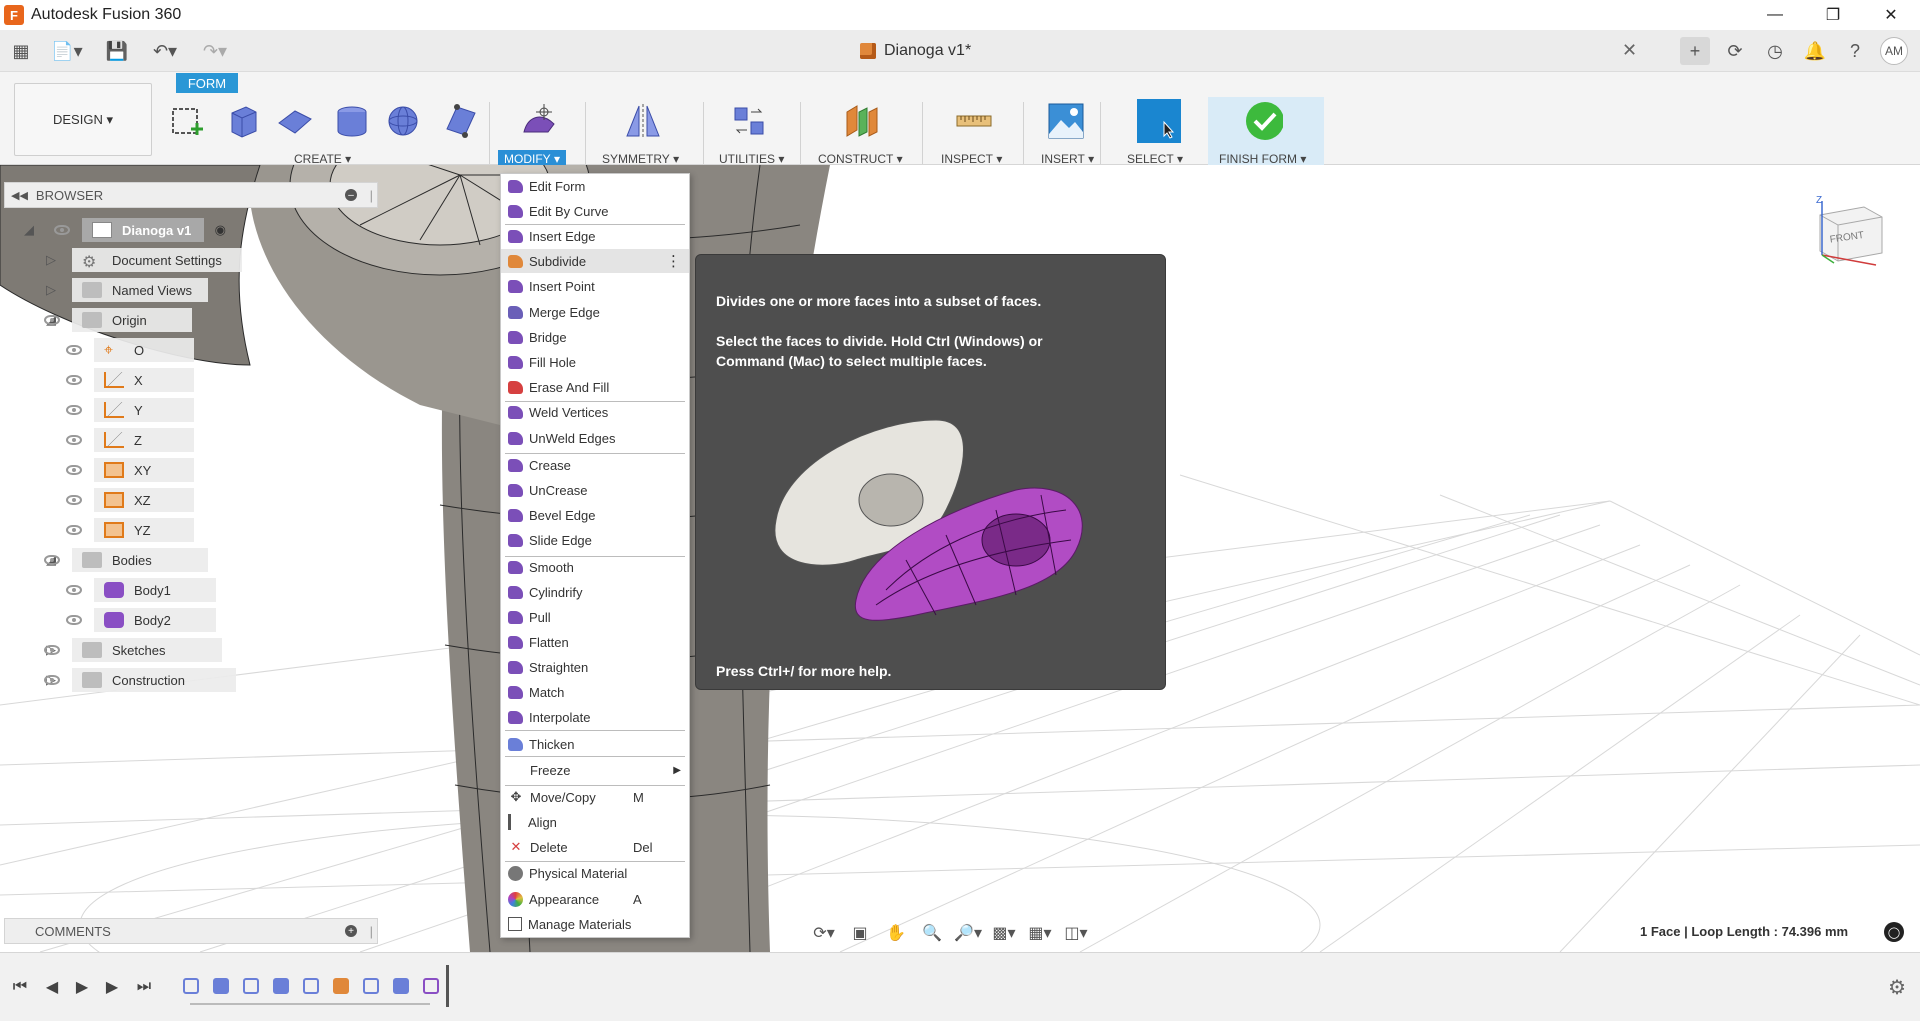 This screenshot has height=1021, width=1920. What do you see at coordinates (595, 236) in the screenshot?
I see `menu-item-insert-edge: Insert Edge` at bounding box center [595, 236].